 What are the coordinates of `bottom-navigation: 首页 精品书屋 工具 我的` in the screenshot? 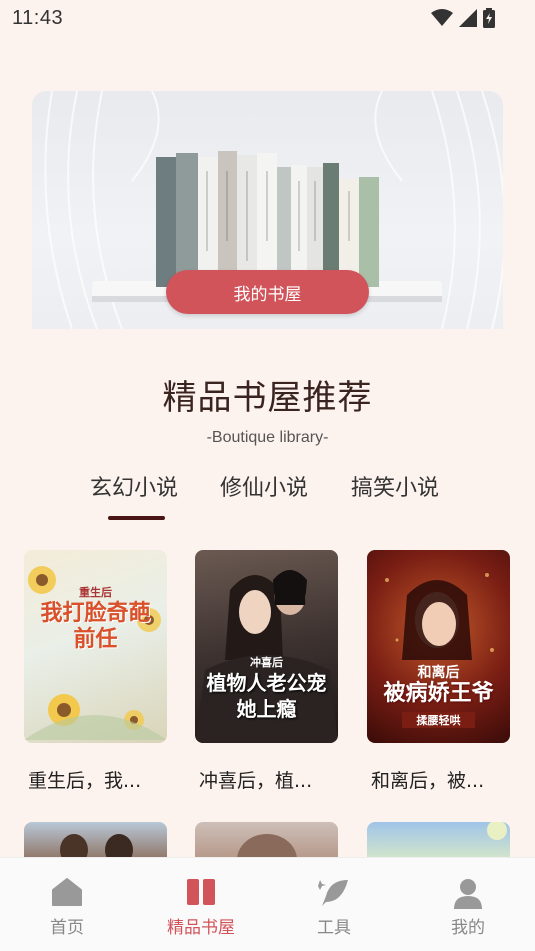 It's located at (267, 904).